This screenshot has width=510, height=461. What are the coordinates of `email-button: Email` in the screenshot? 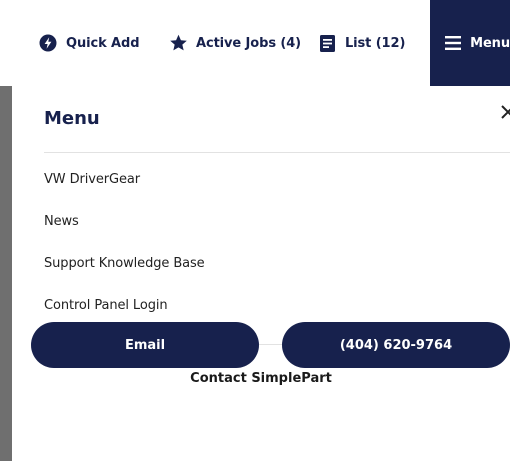 It's located at (145, 345).